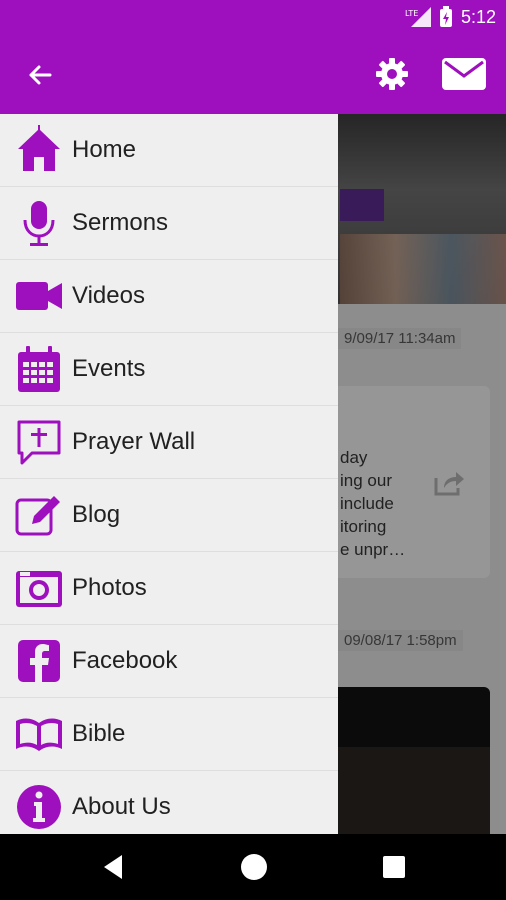 This screenshot has width=506, height=900. I want to click on info-icon, so click(39, 807).